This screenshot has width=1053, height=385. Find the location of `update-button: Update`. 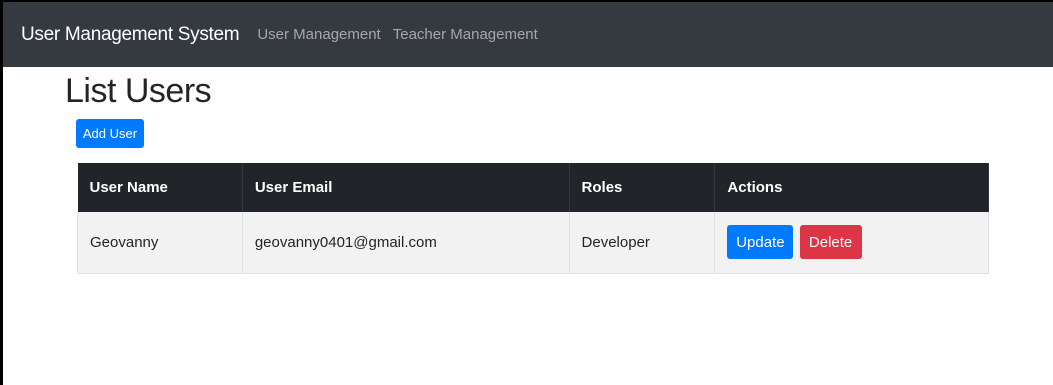

update-button: Update is located at coordinates (760, 242).